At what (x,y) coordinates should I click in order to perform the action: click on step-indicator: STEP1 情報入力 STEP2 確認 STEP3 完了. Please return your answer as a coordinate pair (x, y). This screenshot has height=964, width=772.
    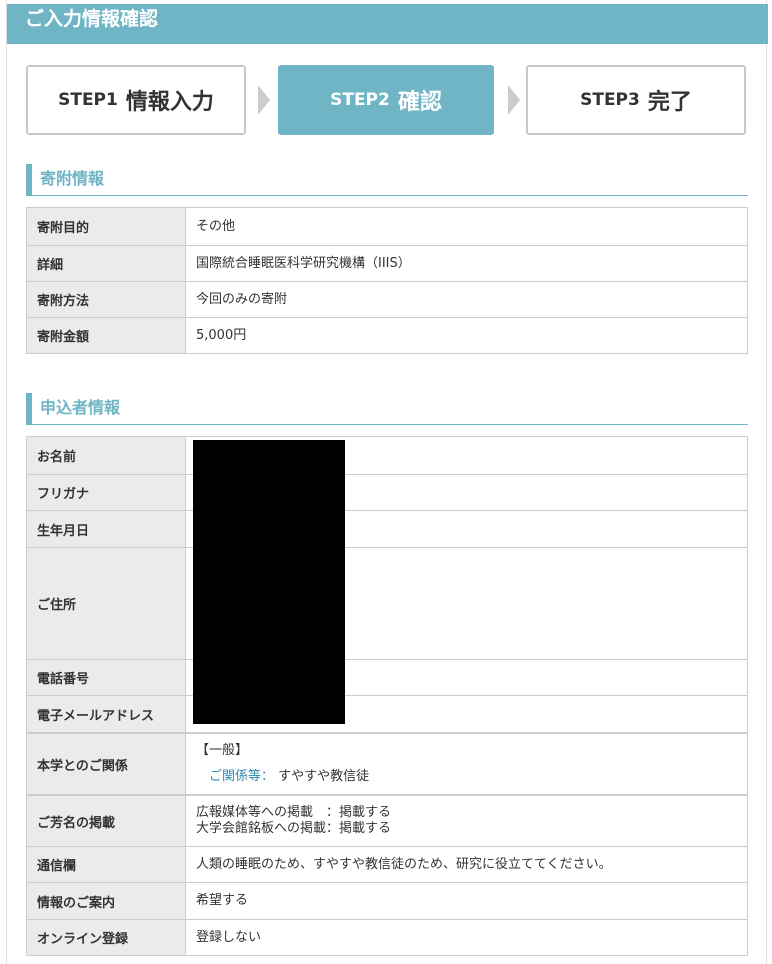
    Looking at the image, I should click on (387, 100).